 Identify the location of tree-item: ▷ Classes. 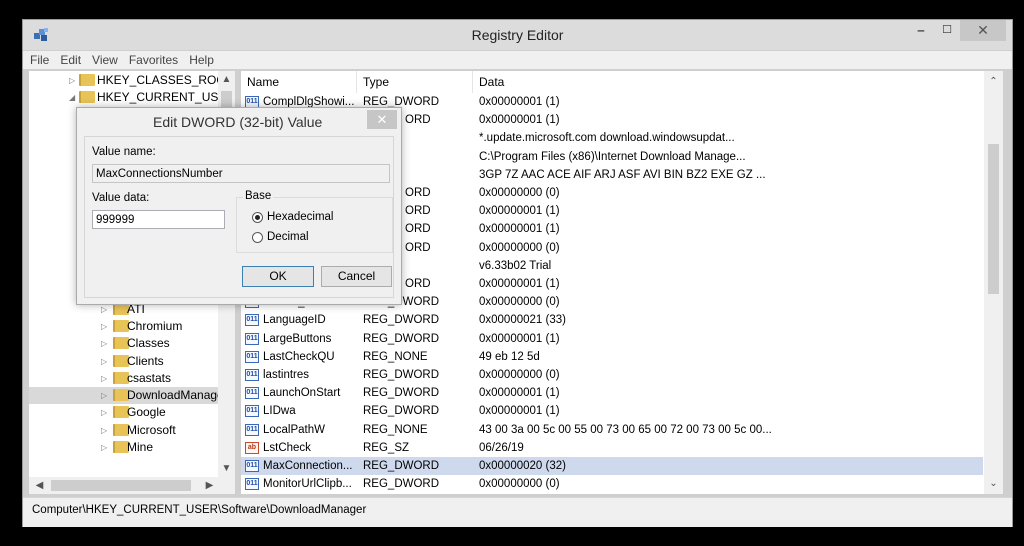
(123, 343).